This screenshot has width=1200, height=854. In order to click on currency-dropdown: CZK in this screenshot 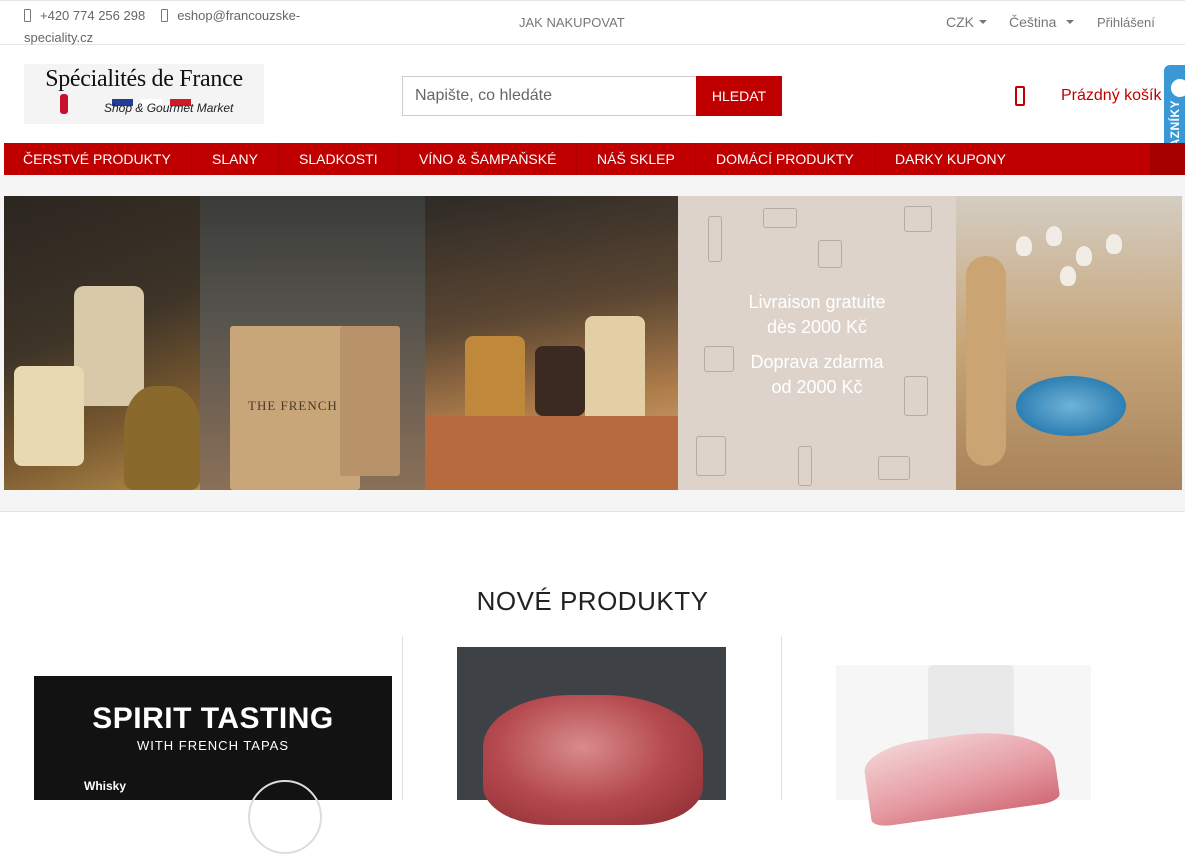, I will do `click(966, 22)`.